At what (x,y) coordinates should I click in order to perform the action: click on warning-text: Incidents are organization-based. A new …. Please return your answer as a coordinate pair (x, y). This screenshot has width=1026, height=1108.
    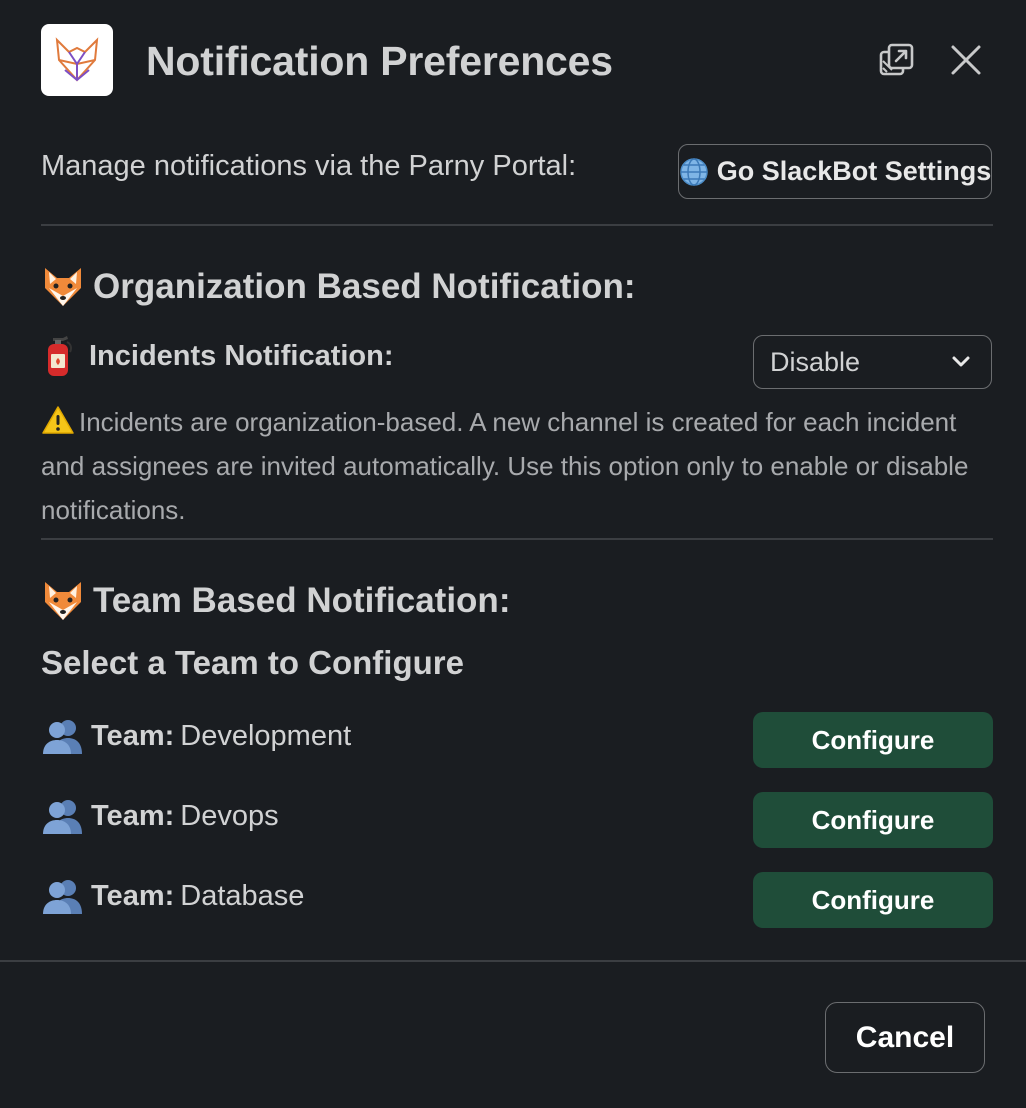
    Looking at the image, I should click on (505, 466).